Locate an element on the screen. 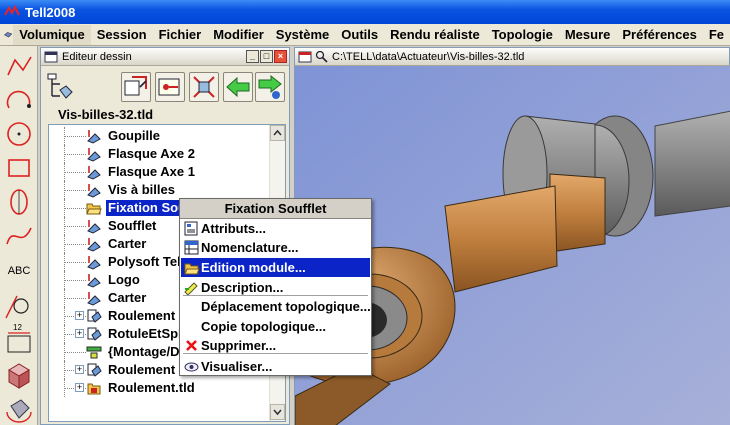 The image size is (730, 425). solid-box-icon is located at coordinates (19, 374).